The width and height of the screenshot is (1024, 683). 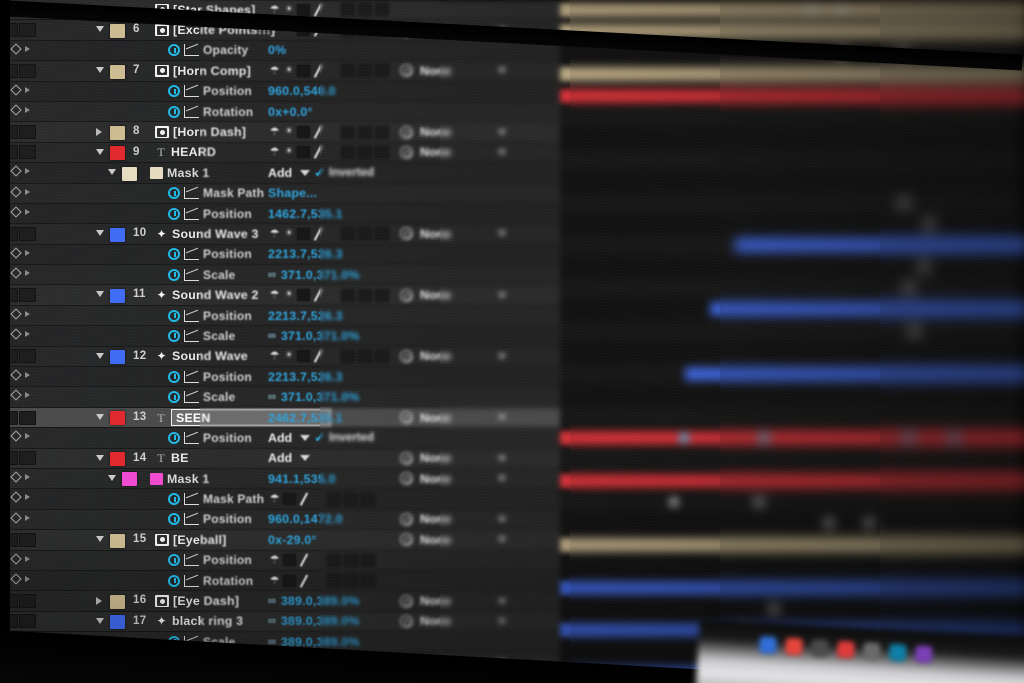 What do you see at coordinates (289, 30) in the screenshot?
I see `motion-blur-icon: ☀` at bounding box center [289, 30].